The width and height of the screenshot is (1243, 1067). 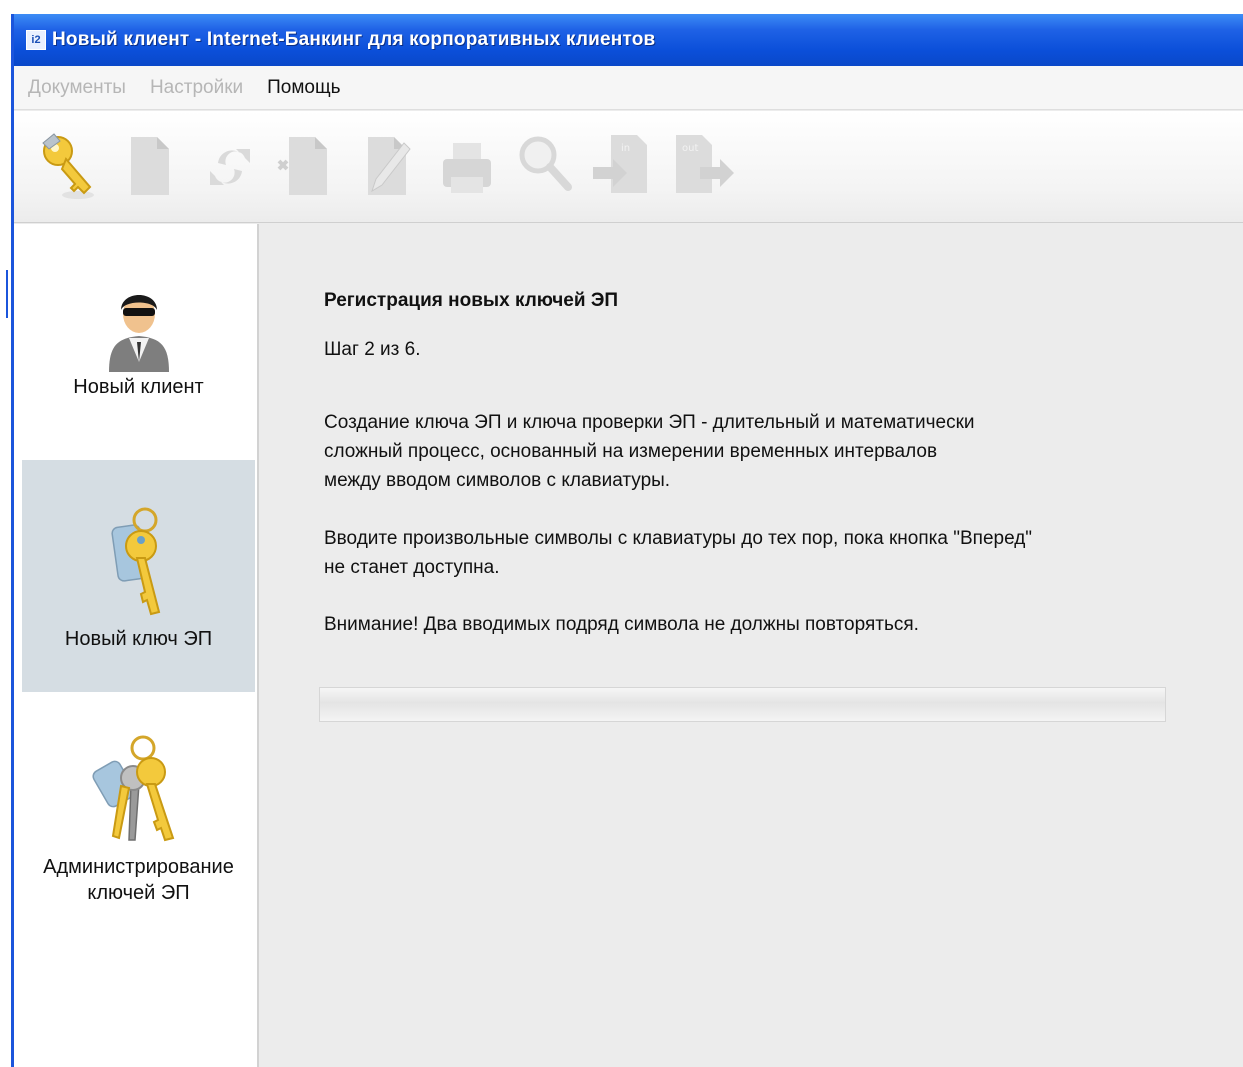 What do you see at coordinates (77, 88) in the screenshot?
I see `menu-documents: Документы` at bounding box center [77, 88].